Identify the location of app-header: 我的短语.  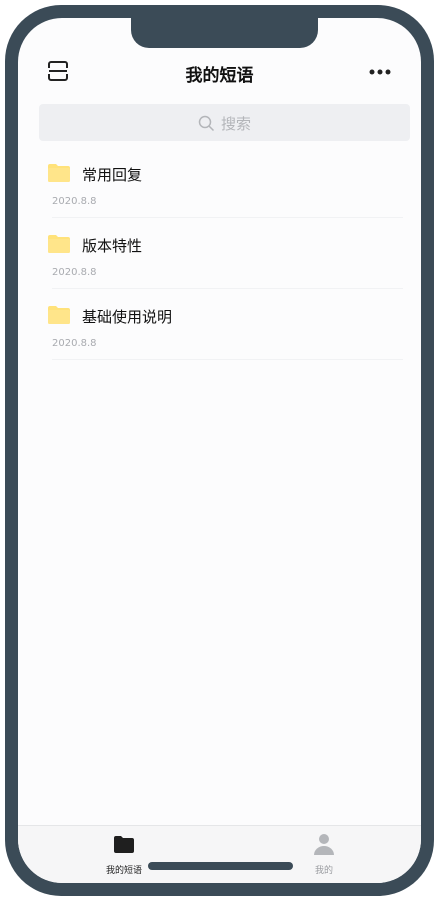
(219, 71).